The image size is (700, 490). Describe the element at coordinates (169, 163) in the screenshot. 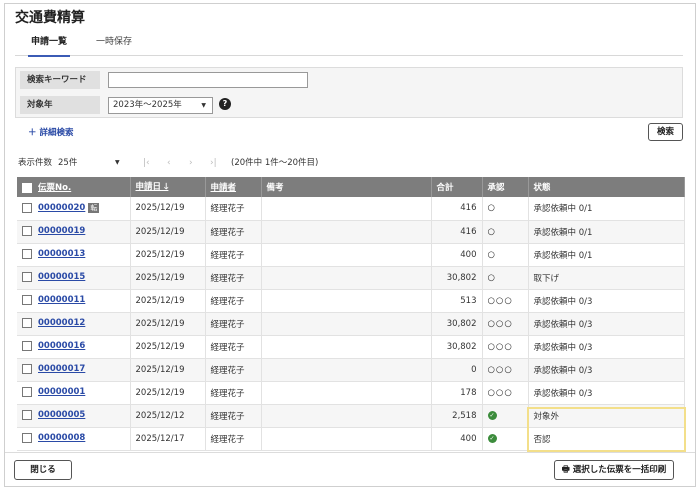

I see `prev-page-icon: ‹` at that location.